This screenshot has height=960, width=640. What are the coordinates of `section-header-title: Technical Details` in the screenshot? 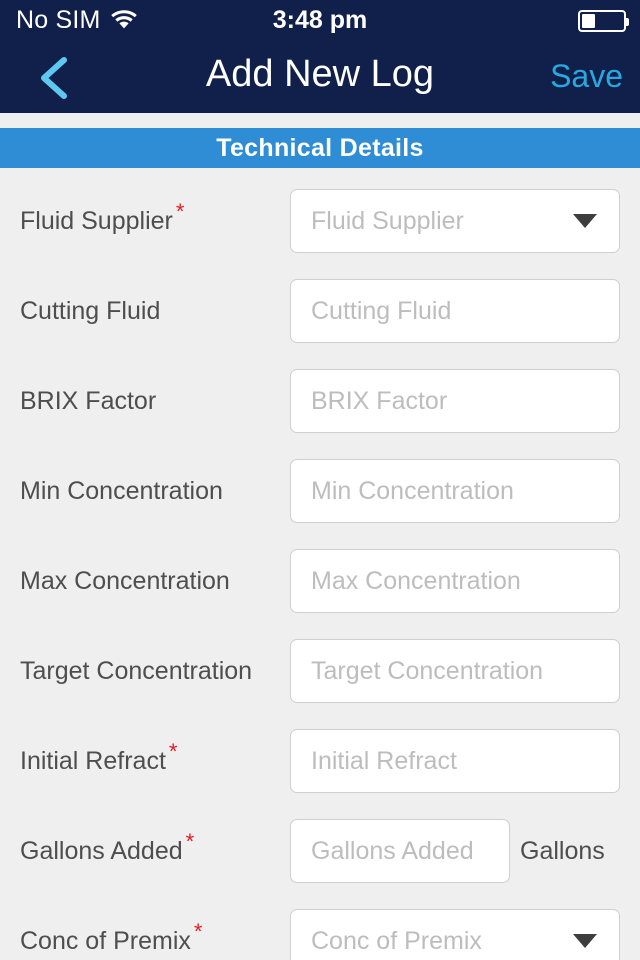 It's located at (320, 147).